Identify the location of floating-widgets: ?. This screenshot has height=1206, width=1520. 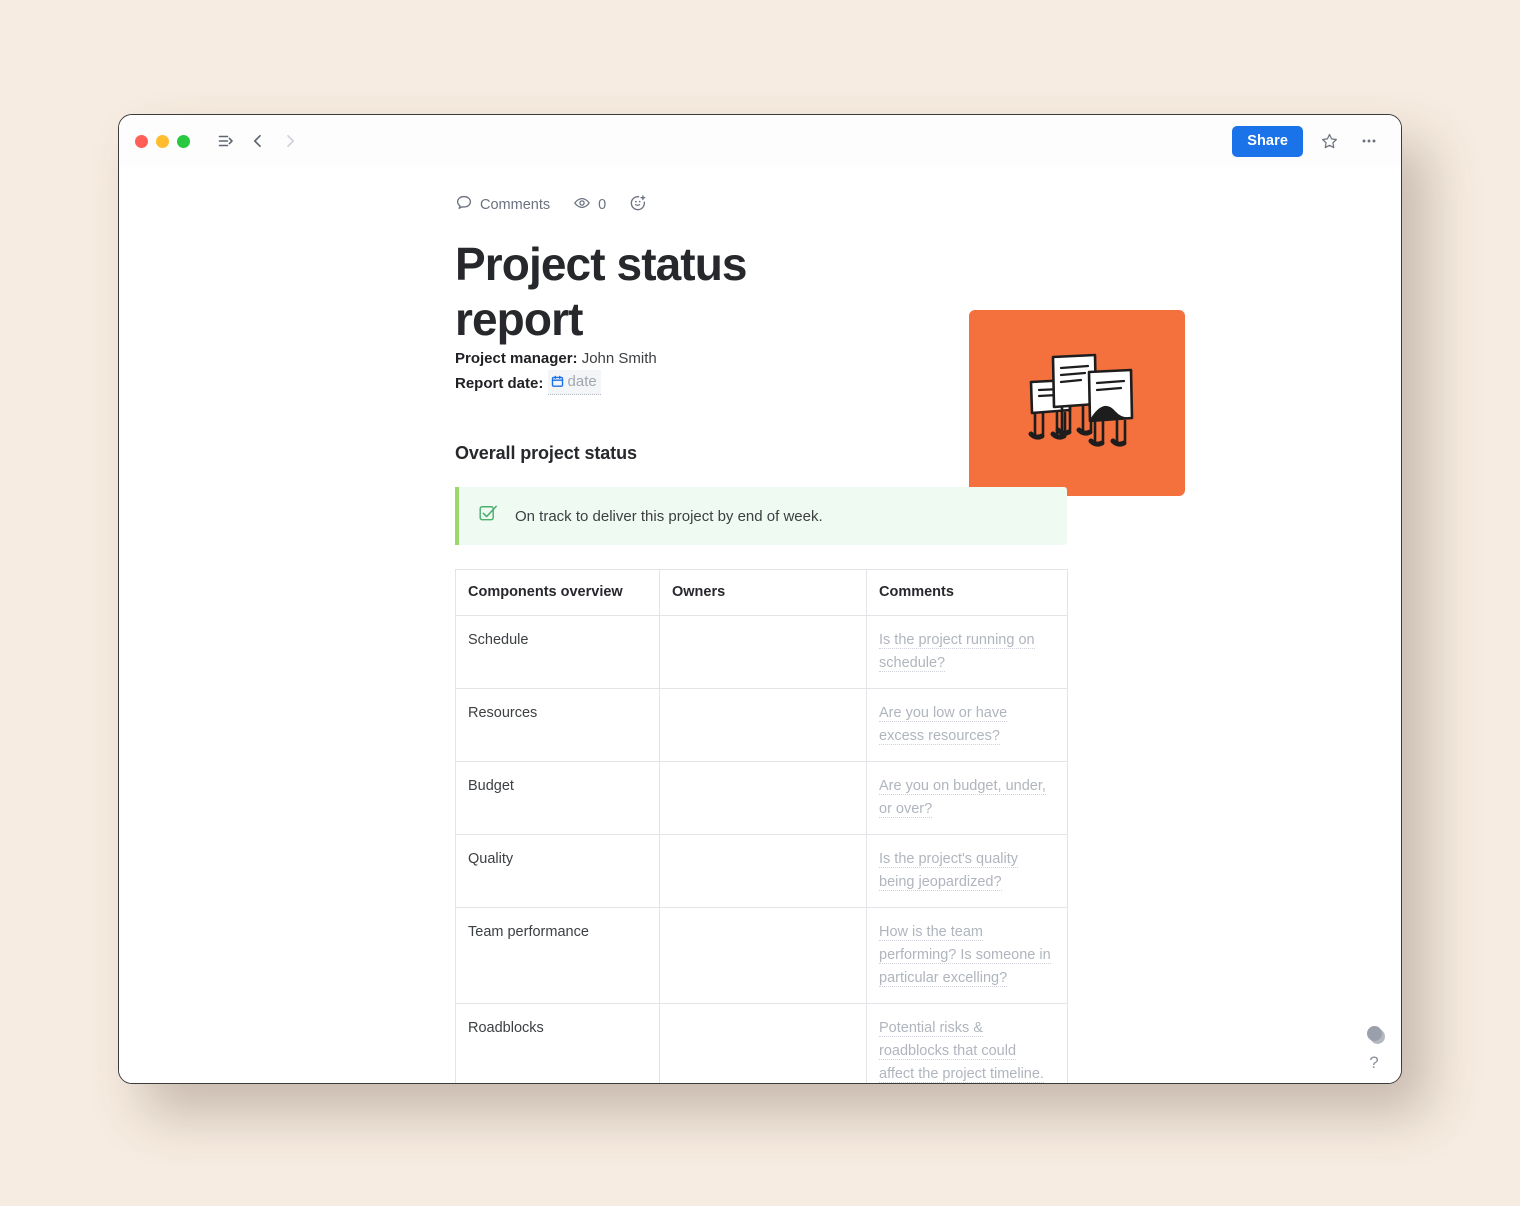
(1374, 1048).